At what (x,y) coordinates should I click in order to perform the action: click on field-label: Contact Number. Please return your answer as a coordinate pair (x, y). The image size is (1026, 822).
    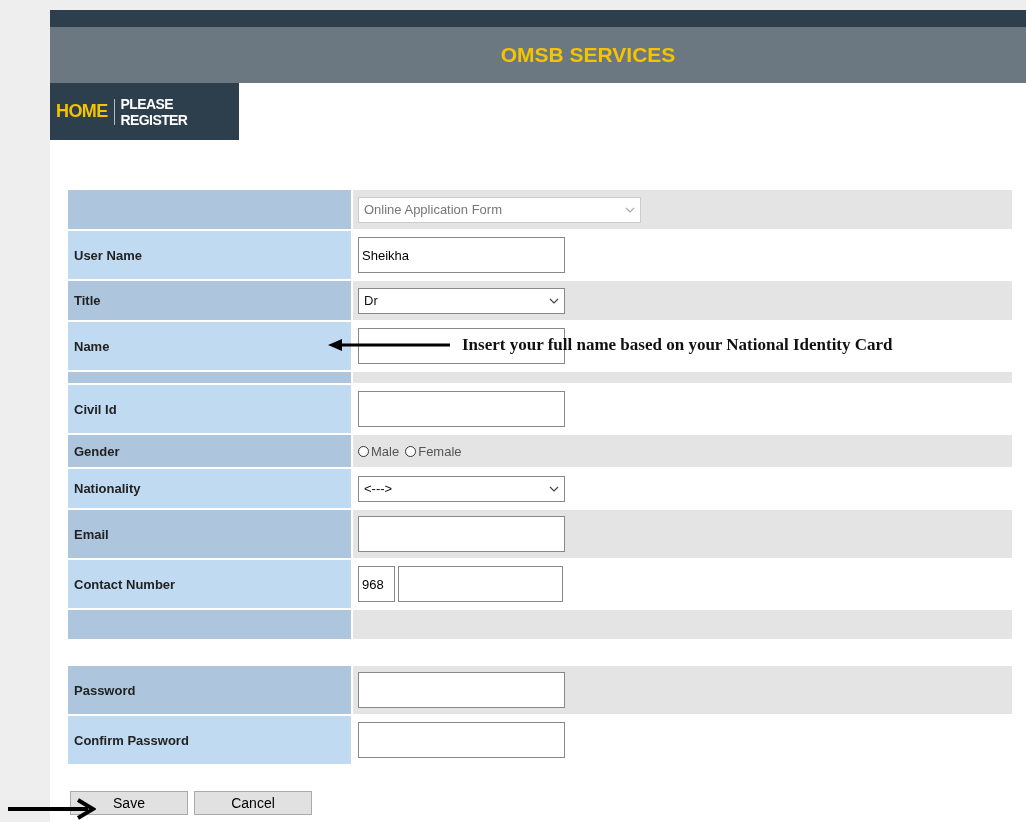
    Looking at the image, I should click on (125, 584).